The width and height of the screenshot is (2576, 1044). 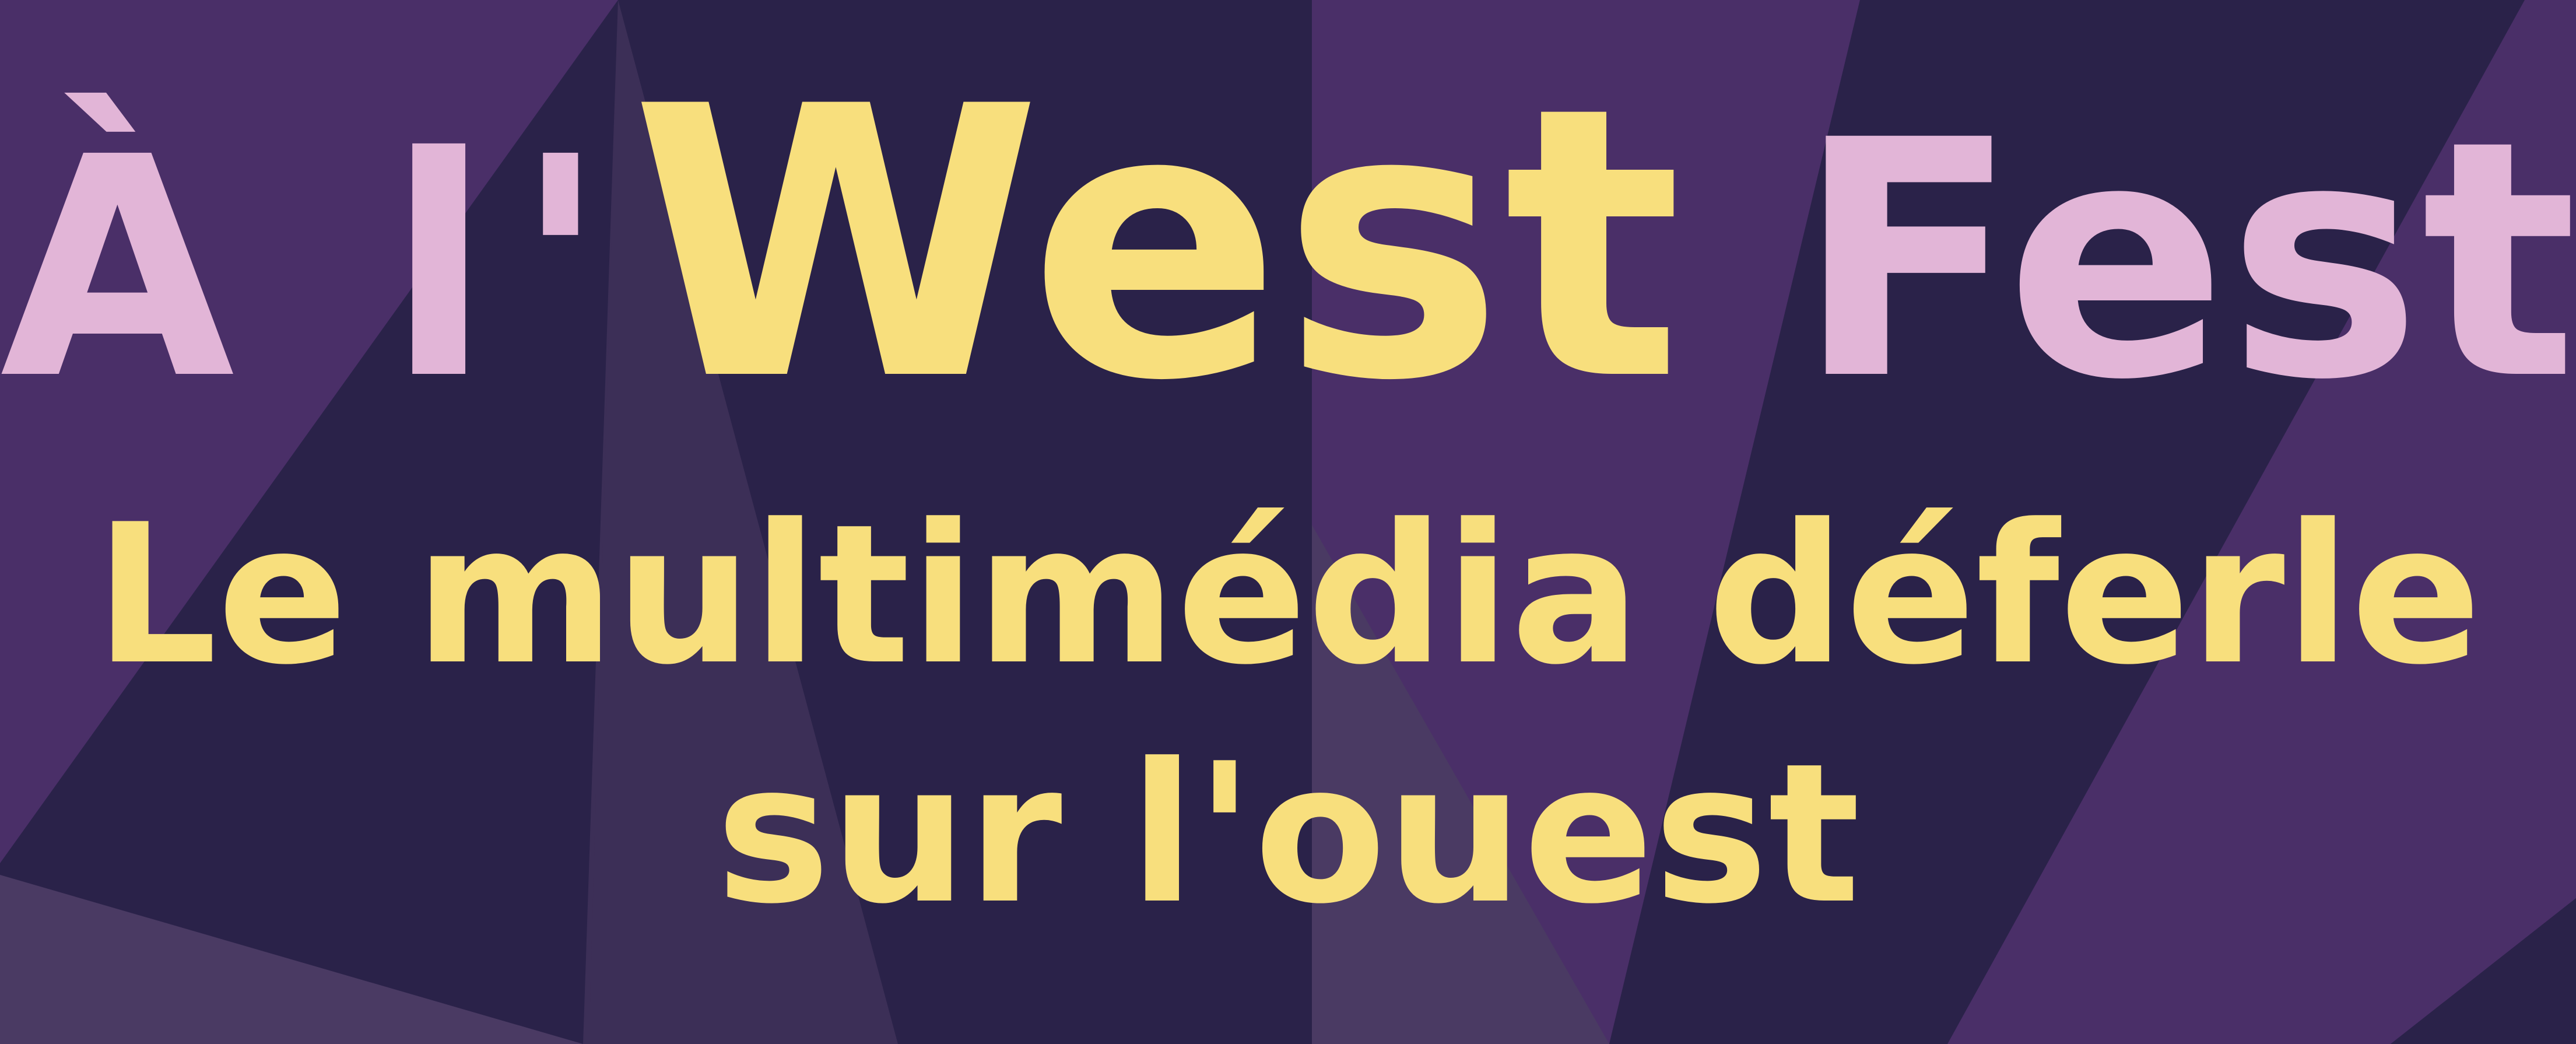 What do you see at coordinates (2129, 261) in the screenshot?
I see `title-part-fest: Fest` at bounding box center [2129, 261].